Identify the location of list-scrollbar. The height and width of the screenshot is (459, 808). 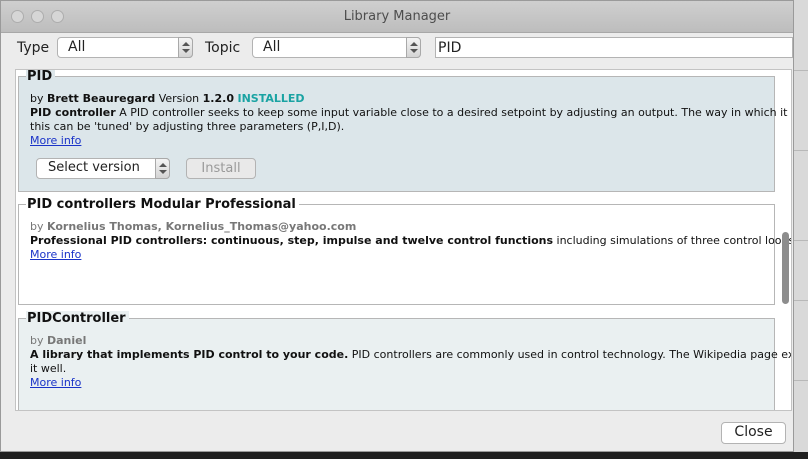
(785, 240).